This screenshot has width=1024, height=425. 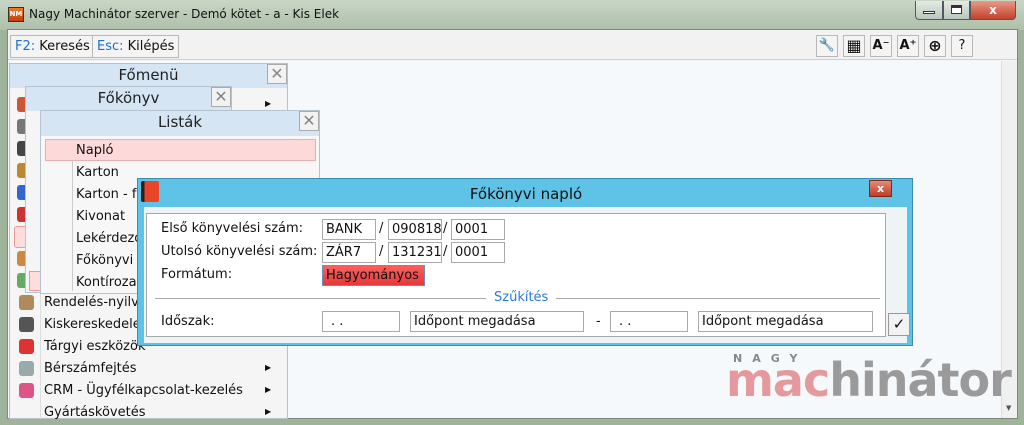 I want to click on dialog-close-button: x, so click(x=880, y=188).